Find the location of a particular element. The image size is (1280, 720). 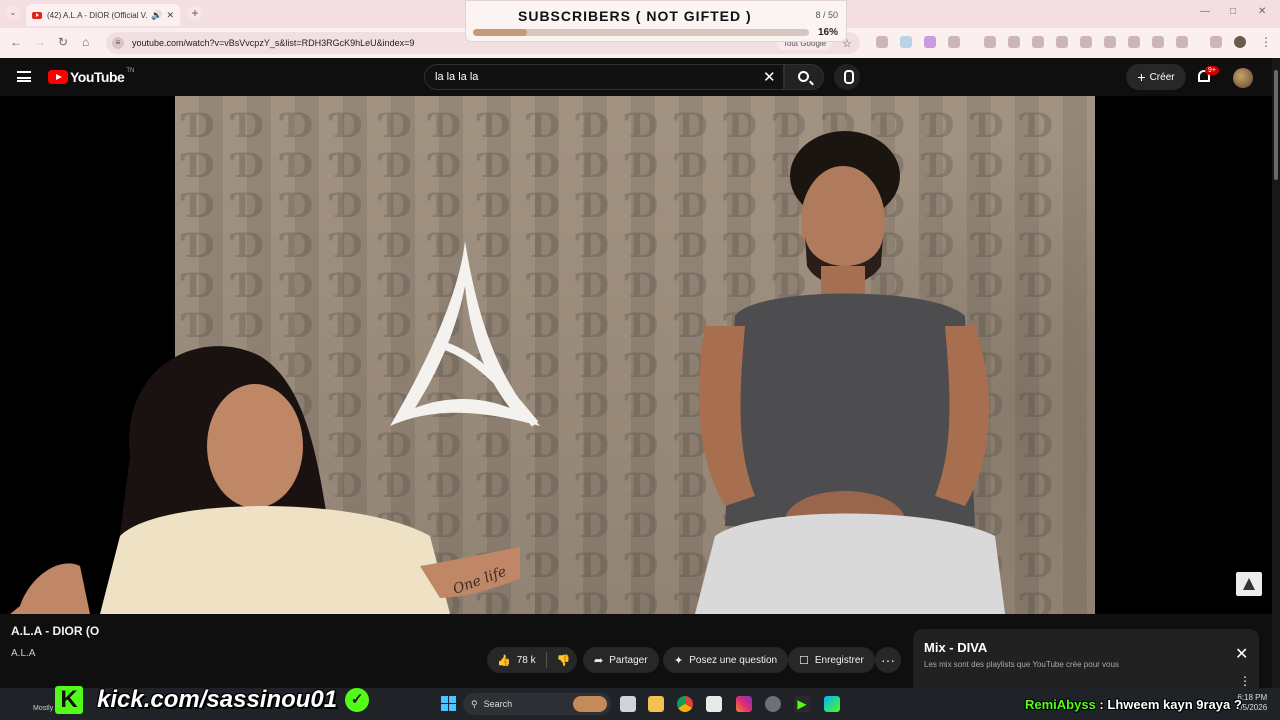

like-count: 78 k is located at coordinates (526, 660).